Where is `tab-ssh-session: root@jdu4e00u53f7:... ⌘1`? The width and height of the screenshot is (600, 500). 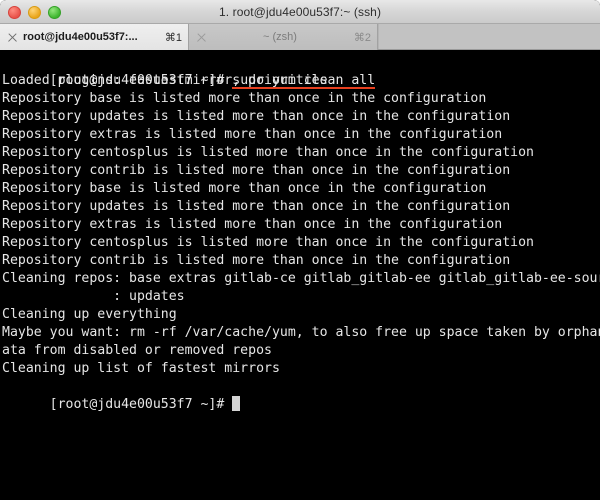
tab-ssh-session: root@jdu4e00u53f7:... ⌘1 is located at coordinates (94, 37).